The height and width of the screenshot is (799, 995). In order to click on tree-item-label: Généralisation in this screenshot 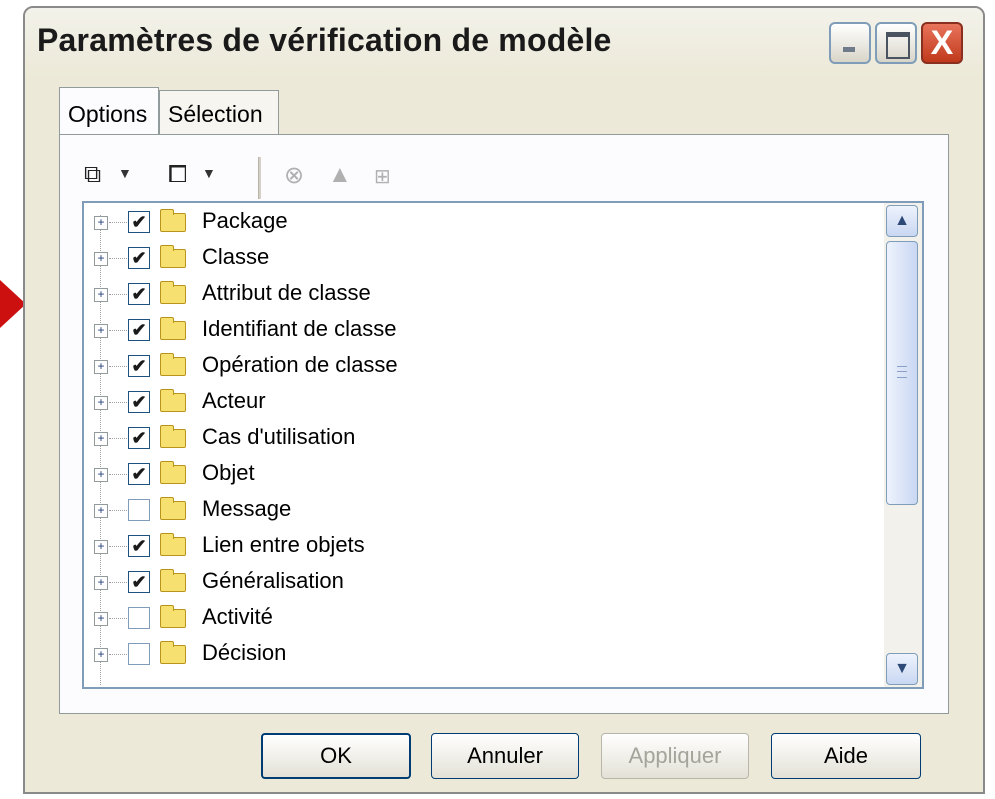, I will do `click(273, 580)`.